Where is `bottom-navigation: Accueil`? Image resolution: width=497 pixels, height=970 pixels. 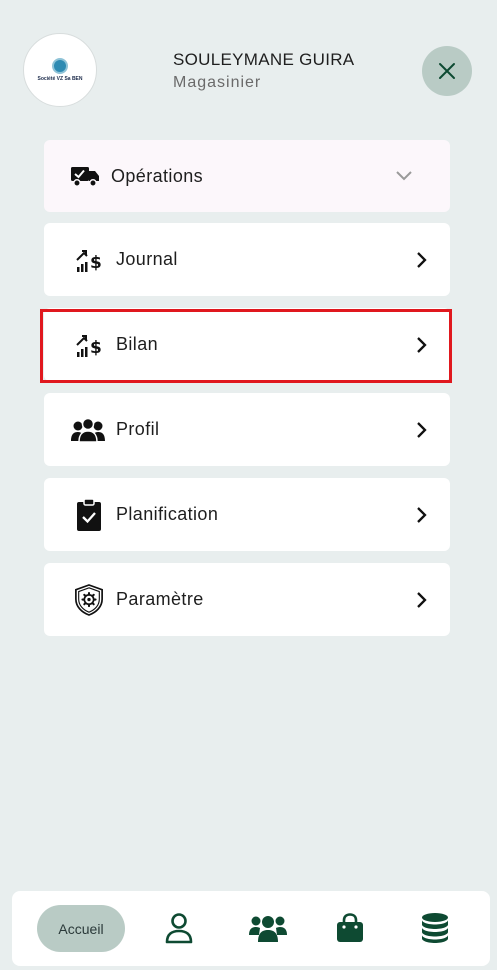
bottom-navigation: Accueil is located at coordinates (251, 928).